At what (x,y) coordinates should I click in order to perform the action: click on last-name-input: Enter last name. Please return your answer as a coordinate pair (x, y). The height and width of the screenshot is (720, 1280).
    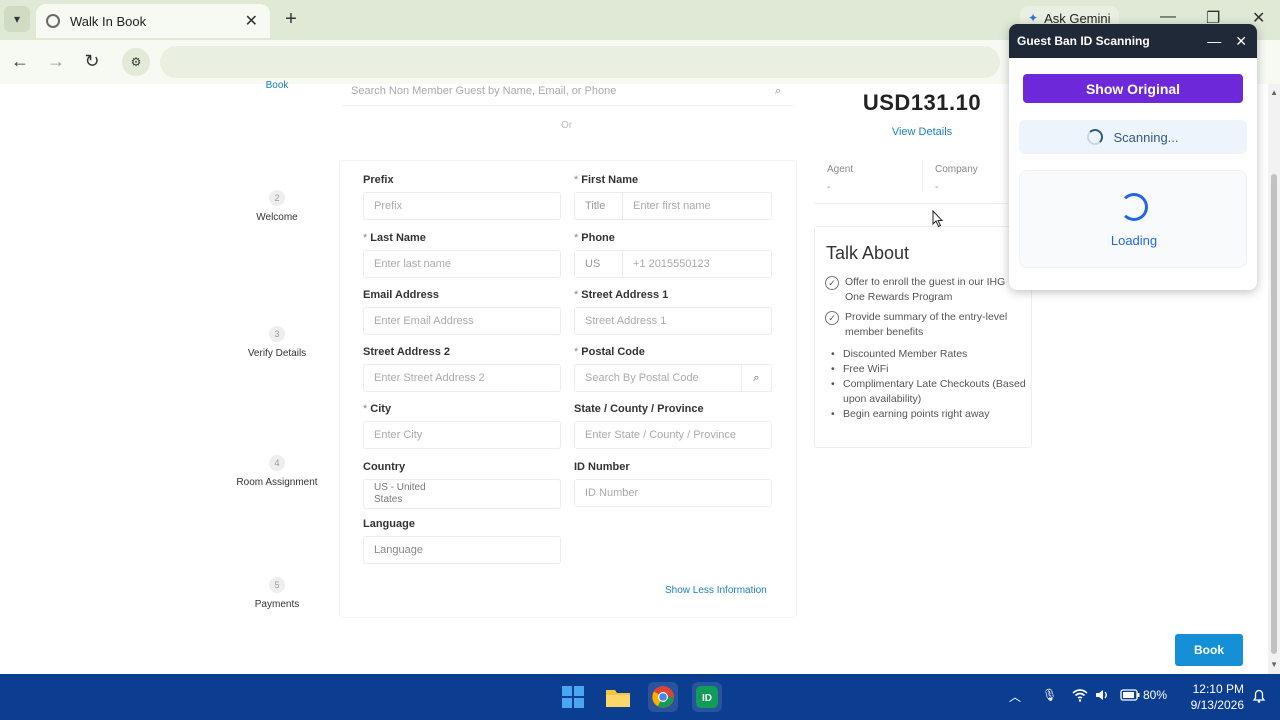
    Looking at the image, I should click on (462, 264).